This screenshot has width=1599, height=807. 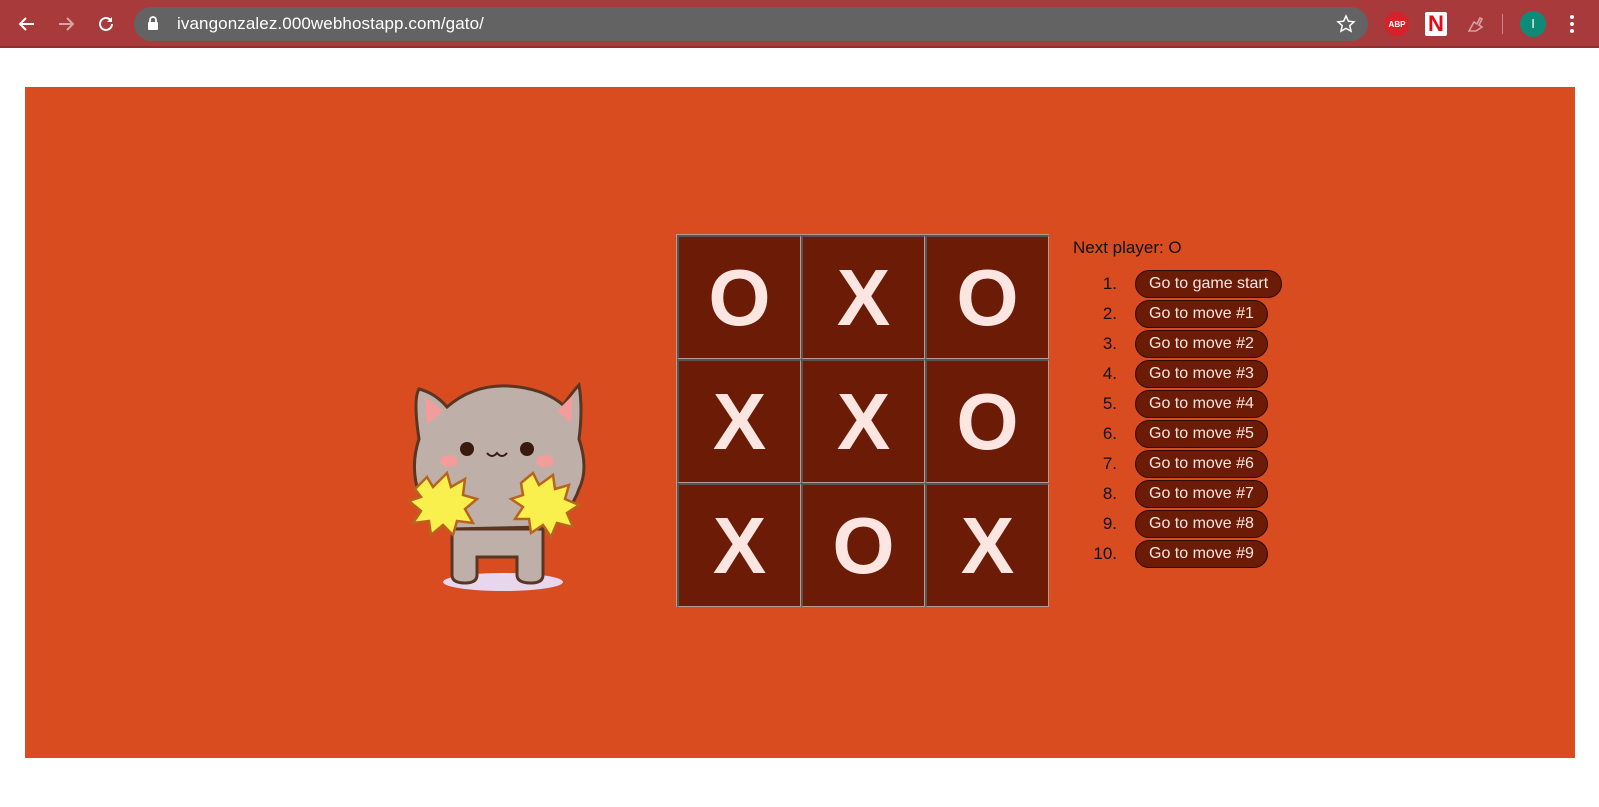 I want to click on netflix-extension-icon: N, so click(x=1436, y=24).